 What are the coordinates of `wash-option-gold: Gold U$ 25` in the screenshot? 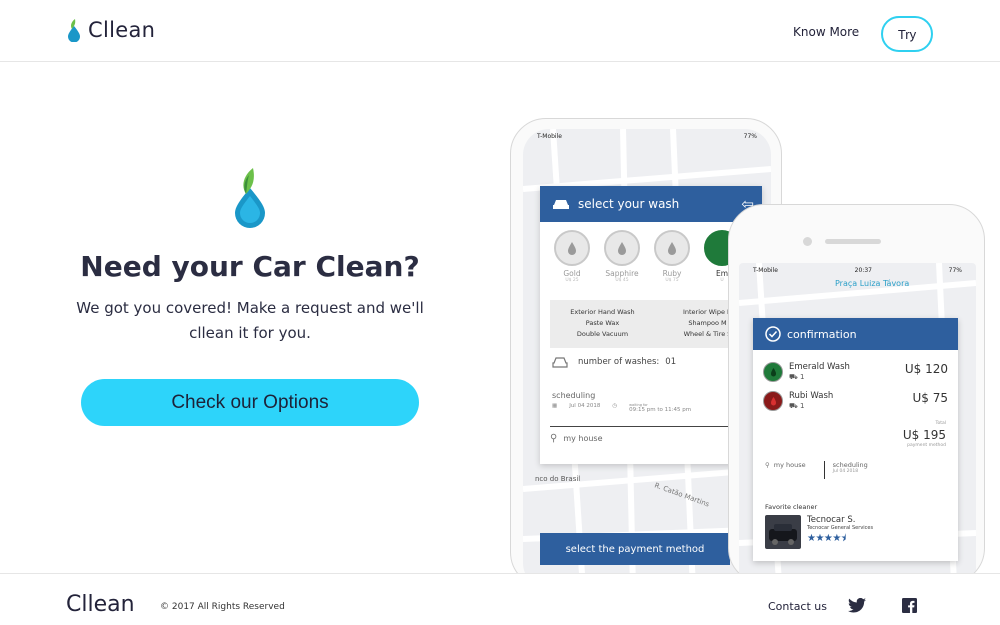 It's located at (572, 261).